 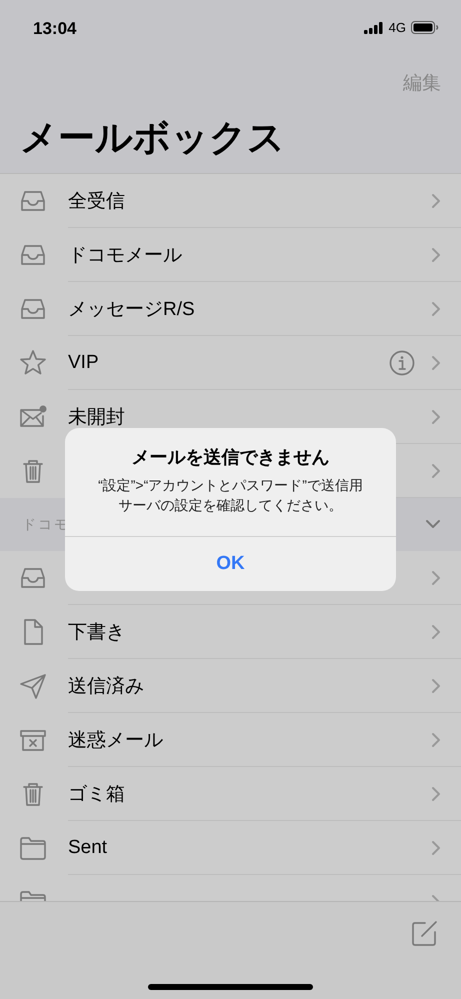 What do you see at coordinates (97, 794) in the screenshot?
I see `mailbox-label: ゴミ箱` at bounding box center [97, 794].